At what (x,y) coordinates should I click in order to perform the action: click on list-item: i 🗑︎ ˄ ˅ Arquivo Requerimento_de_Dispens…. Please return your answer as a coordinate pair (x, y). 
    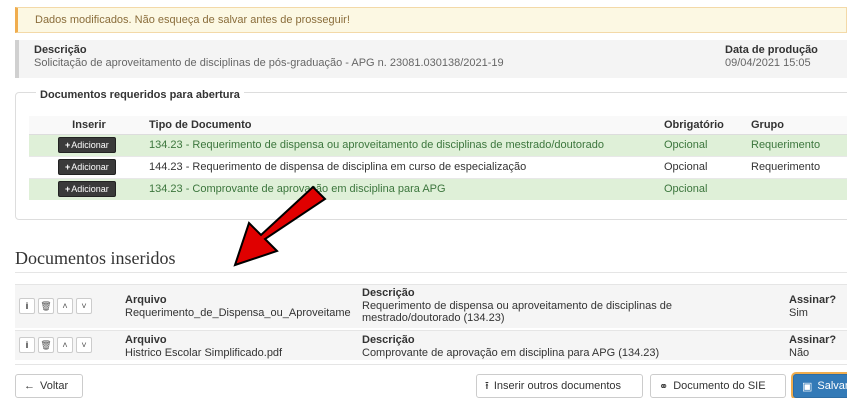
    Looking at the image, I should click on (431, 306).